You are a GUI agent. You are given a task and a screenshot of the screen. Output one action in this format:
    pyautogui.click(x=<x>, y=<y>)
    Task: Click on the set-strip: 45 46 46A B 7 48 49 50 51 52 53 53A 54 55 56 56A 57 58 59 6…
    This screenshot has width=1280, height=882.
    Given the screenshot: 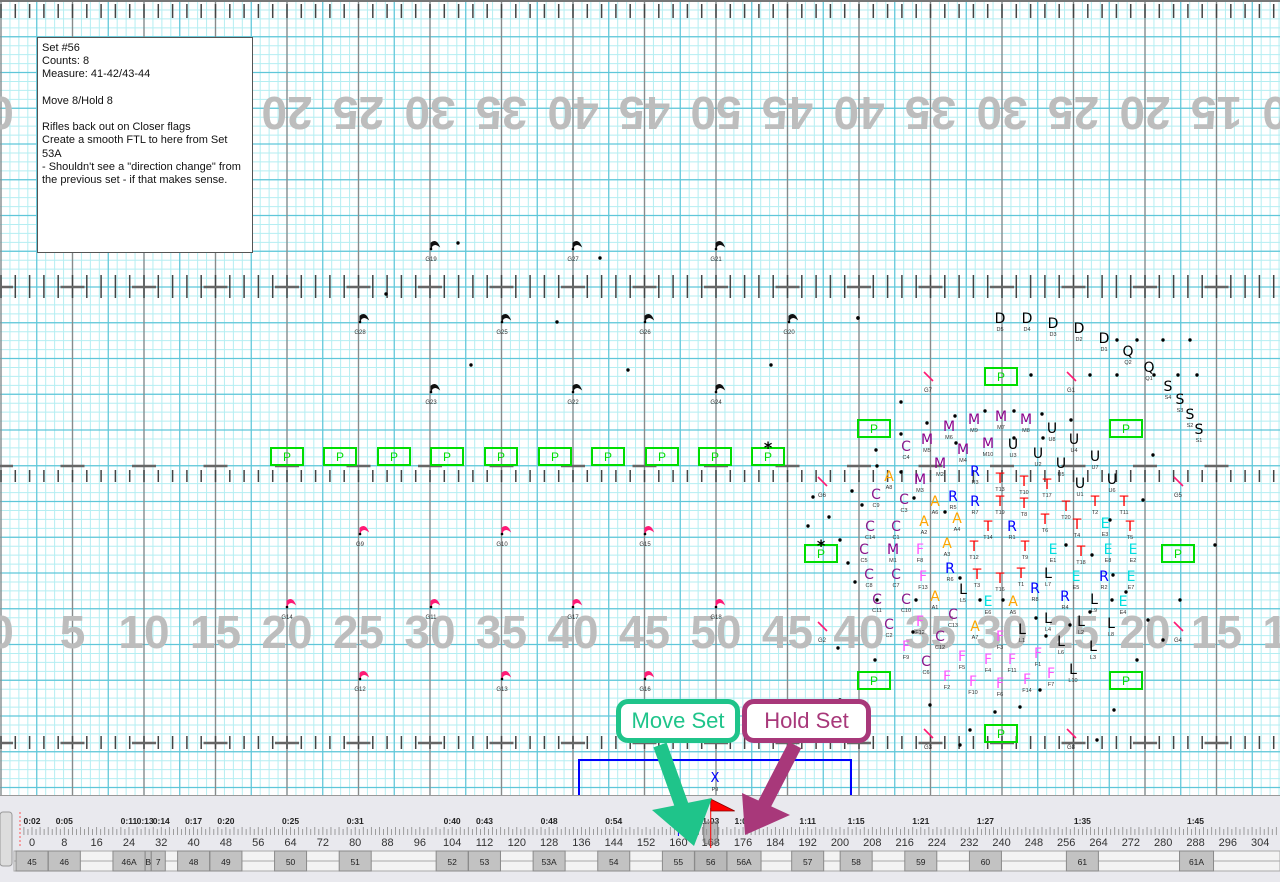 What is the action you would take?
    pyautogui.click(x=646, y=861)
    